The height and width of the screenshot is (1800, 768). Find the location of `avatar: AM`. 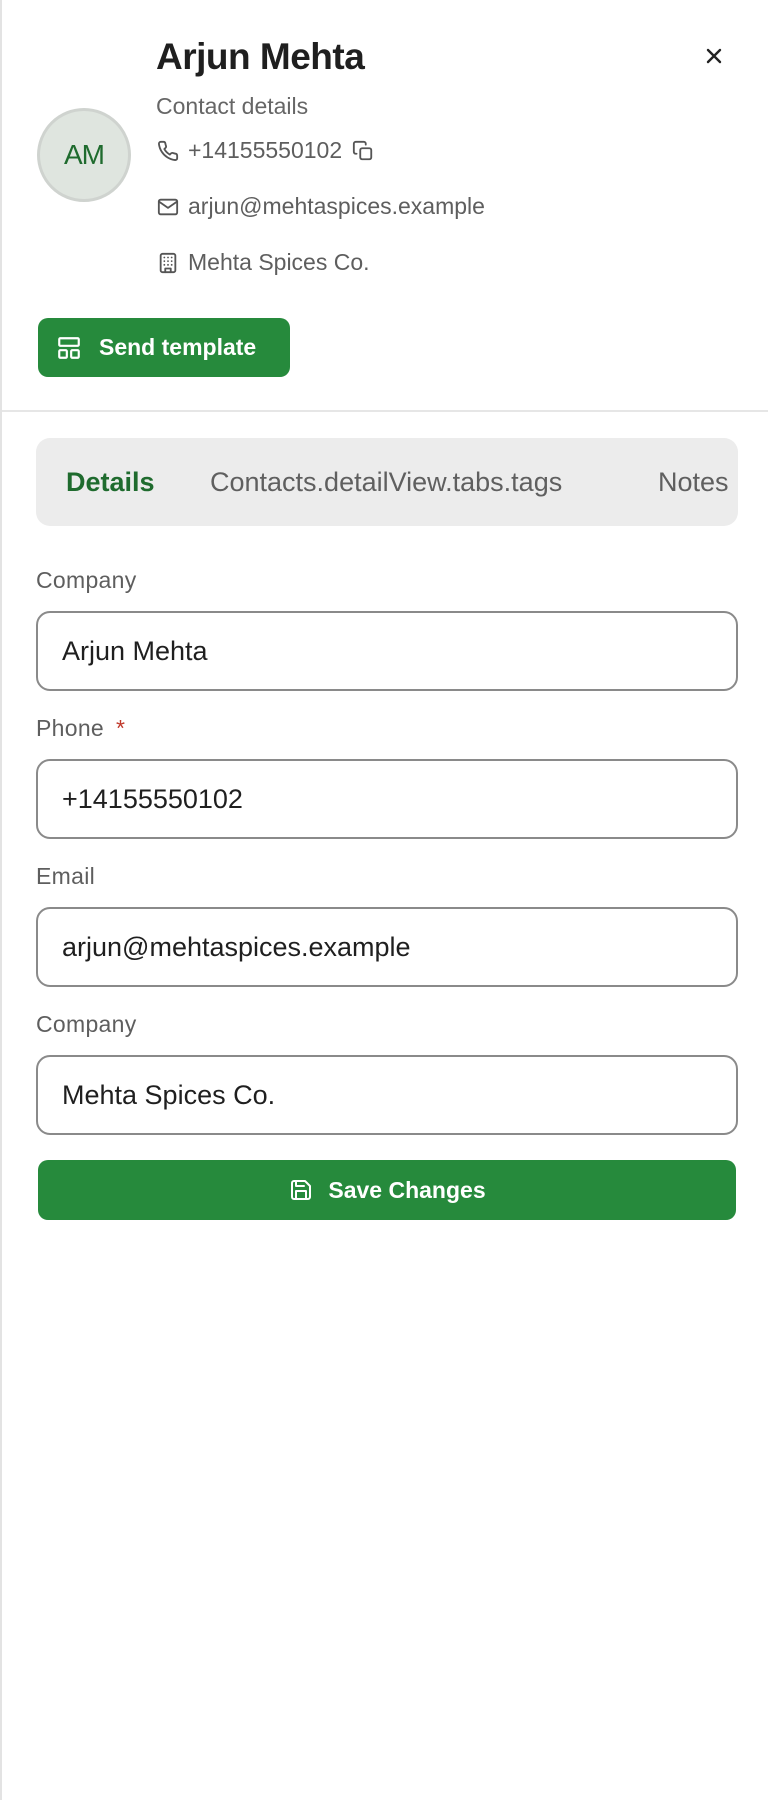

avatar: AM is located at coordinates (84, 155).